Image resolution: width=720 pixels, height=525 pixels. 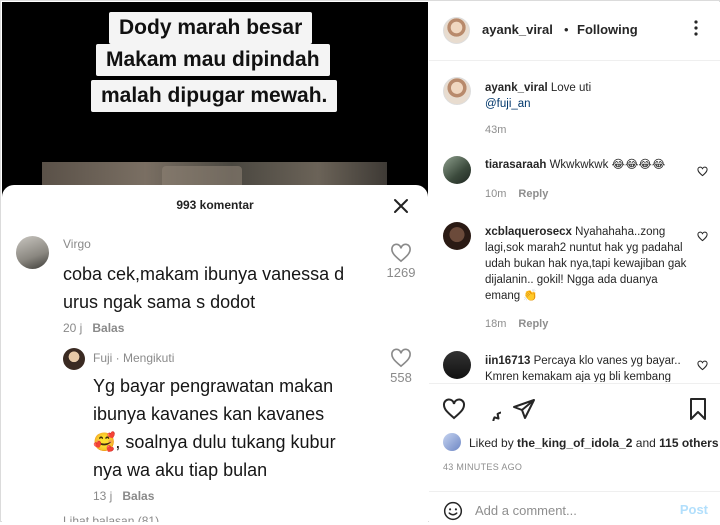 I want to click on time-label: 10m, so click(x=496, y=194).